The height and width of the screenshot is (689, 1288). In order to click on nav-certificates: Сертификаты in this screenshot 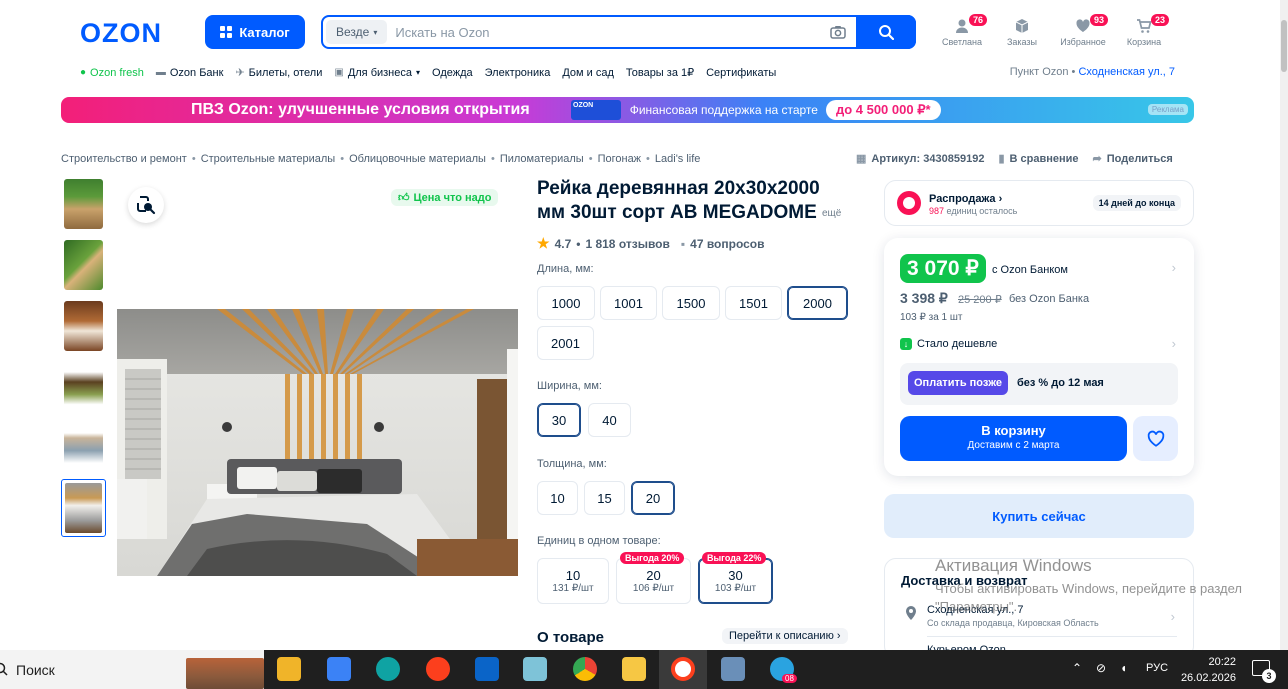, I will do `click(741, 73)`.